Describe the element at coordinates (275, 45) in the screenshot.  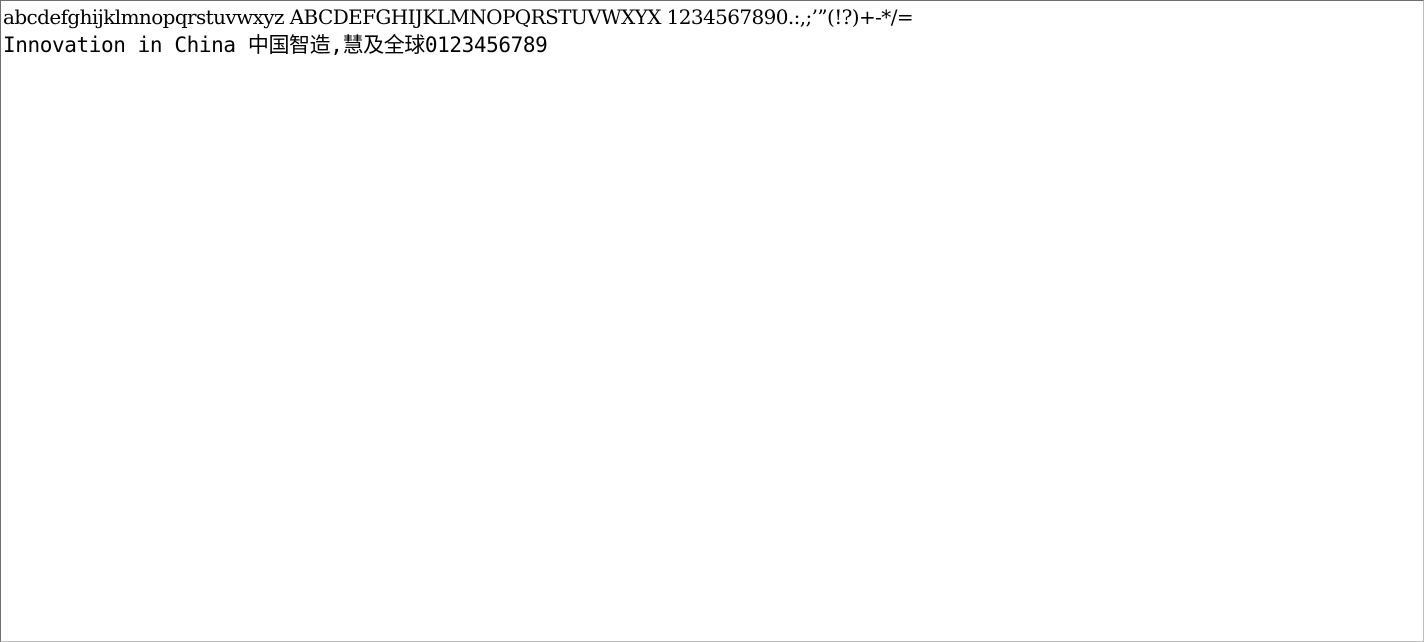
I see `sample-text-line-mixed: Innovation in China 中国智造,慧及全球0123456789` at that location.